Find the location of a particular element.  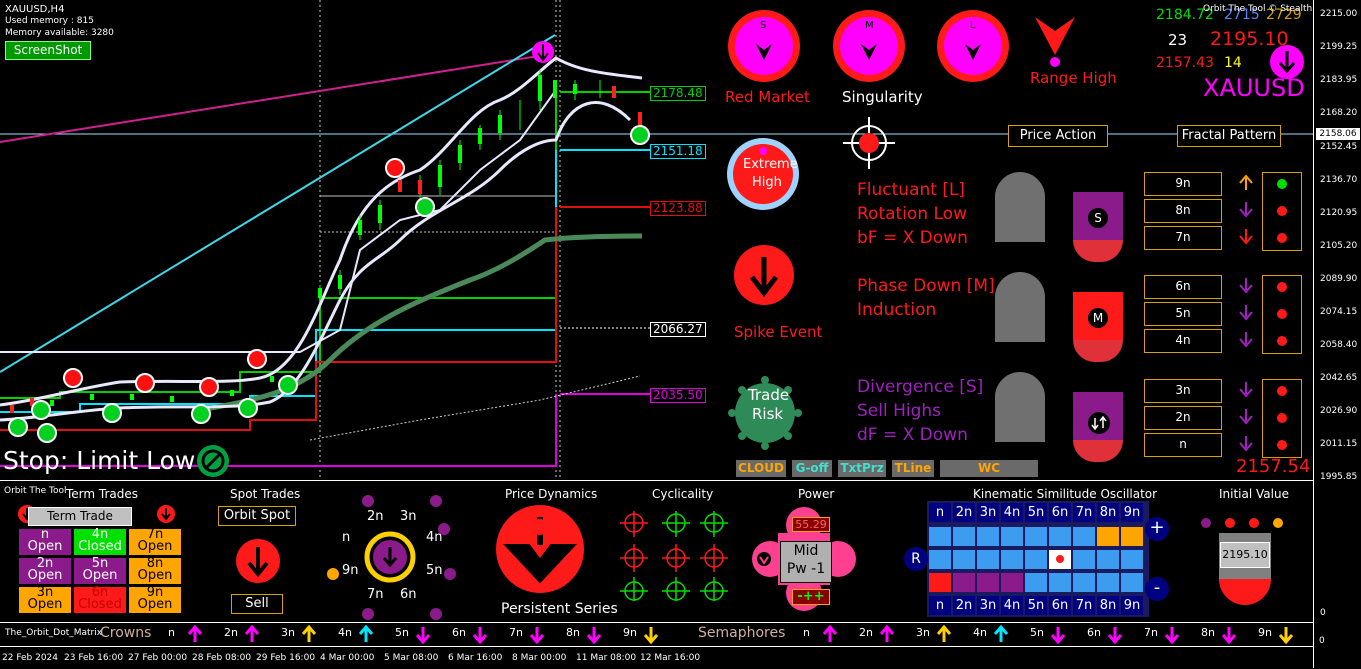

nbox-8n: 8n is located at coordinates (1183, 211).